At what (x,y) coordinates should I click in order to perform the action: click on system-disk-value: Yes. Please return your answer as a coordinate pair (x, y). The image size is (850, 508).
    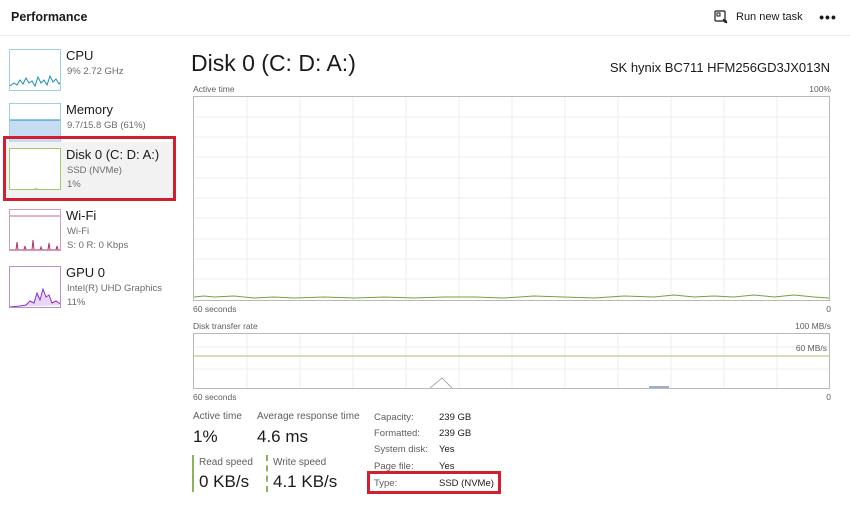
    Looking at the image, I should click on (447, 449).